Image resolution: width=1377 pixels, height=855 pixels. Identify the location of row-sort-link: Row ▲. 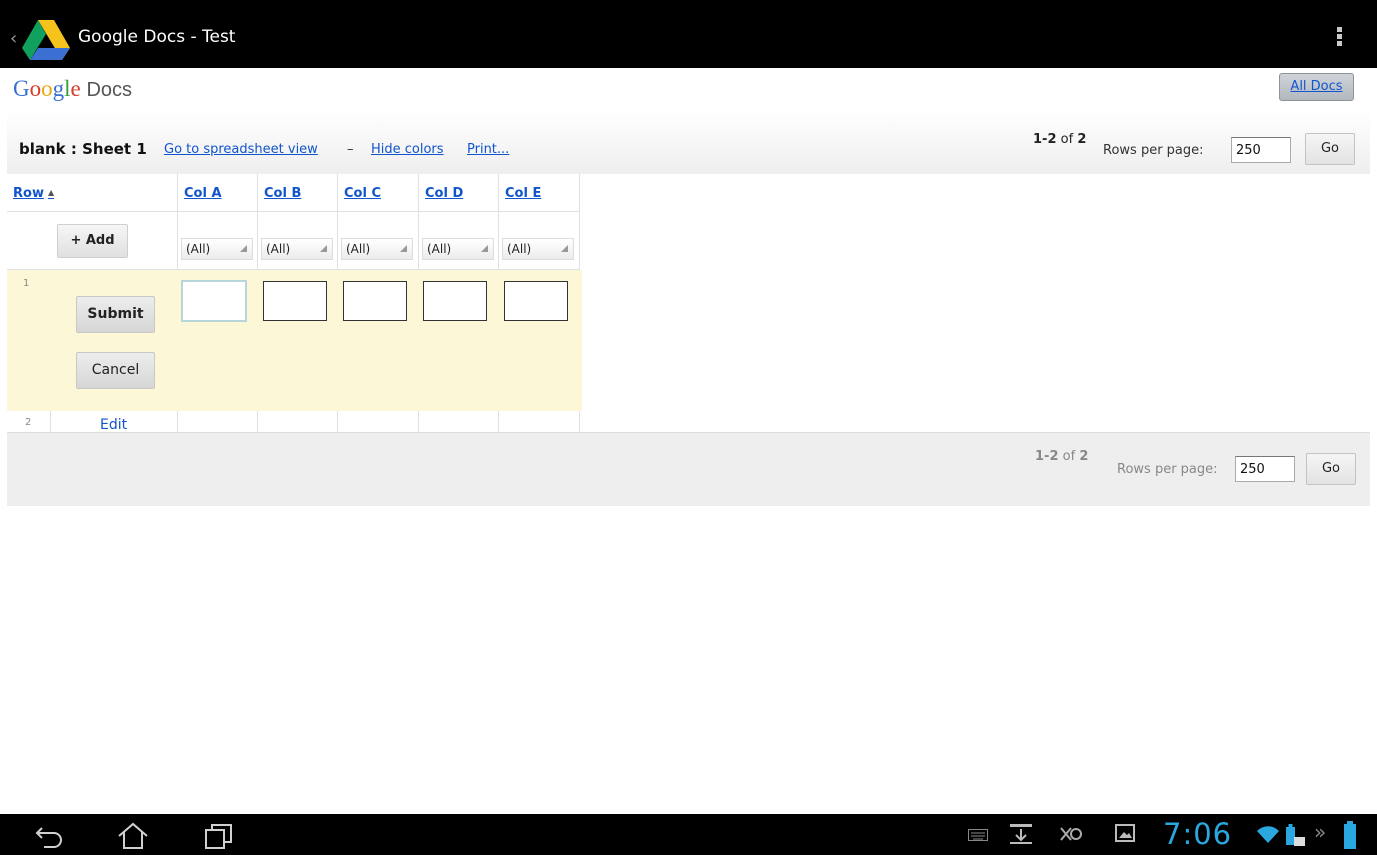
(33, 193).